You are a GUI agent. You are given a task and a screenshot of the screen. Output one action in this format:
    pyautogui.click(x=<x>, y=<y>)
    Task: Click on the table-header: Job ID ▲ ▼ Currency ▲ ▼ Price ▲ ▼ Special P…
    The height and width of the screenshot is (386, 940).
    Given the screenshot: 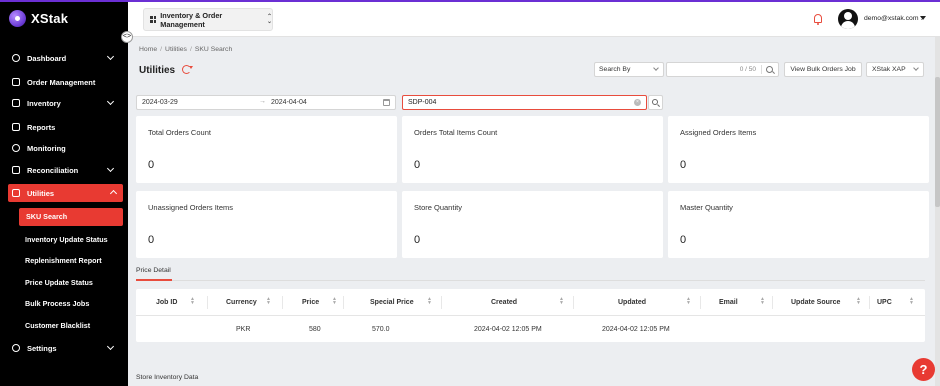 What is the action you would take?
    pyautogui.click(x=530, y=302)
    